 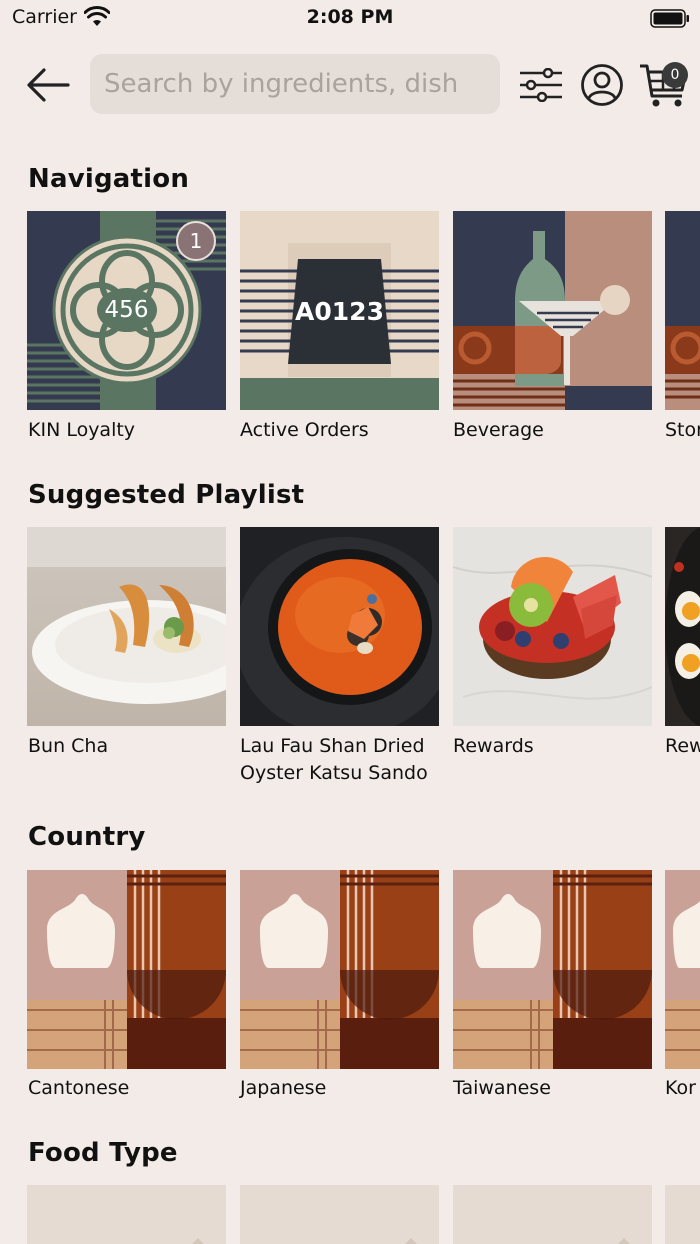 I want to click on status-time: 2:08 PM, so click(x=350, y=17).